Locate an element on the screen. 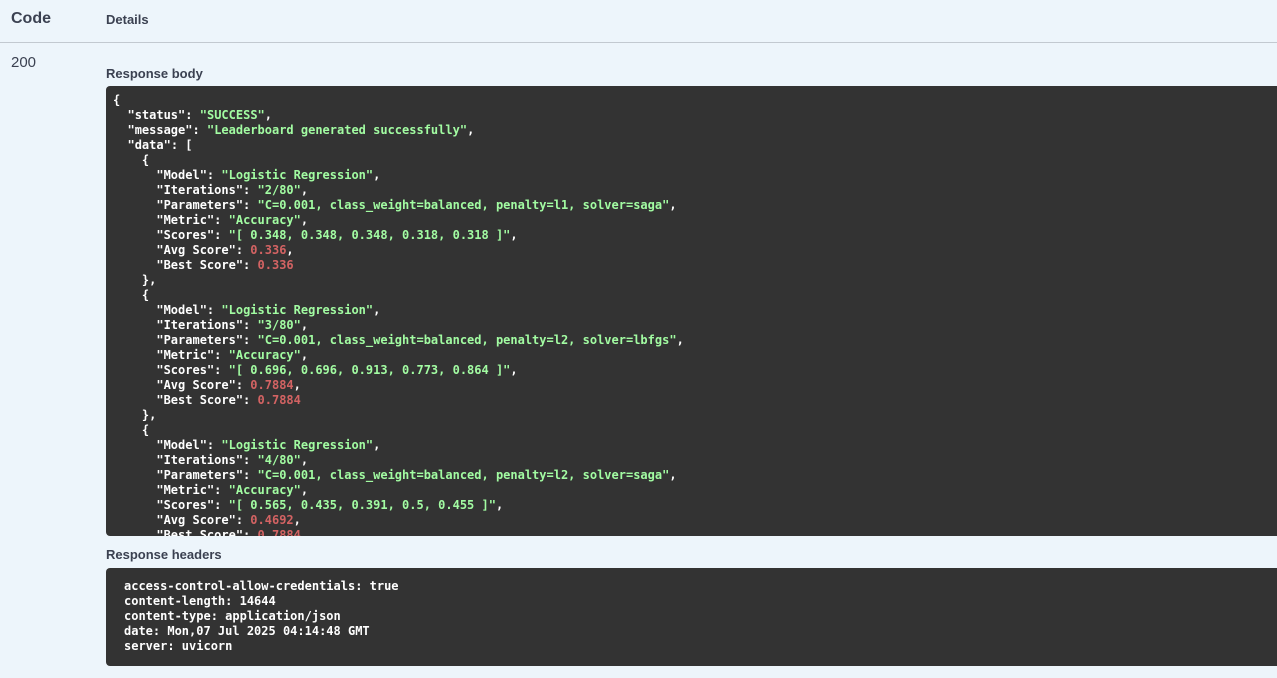 Image resolution: width=1277 pixels, height=678 pixels. json-key: message is located at coordinates (160, 130).